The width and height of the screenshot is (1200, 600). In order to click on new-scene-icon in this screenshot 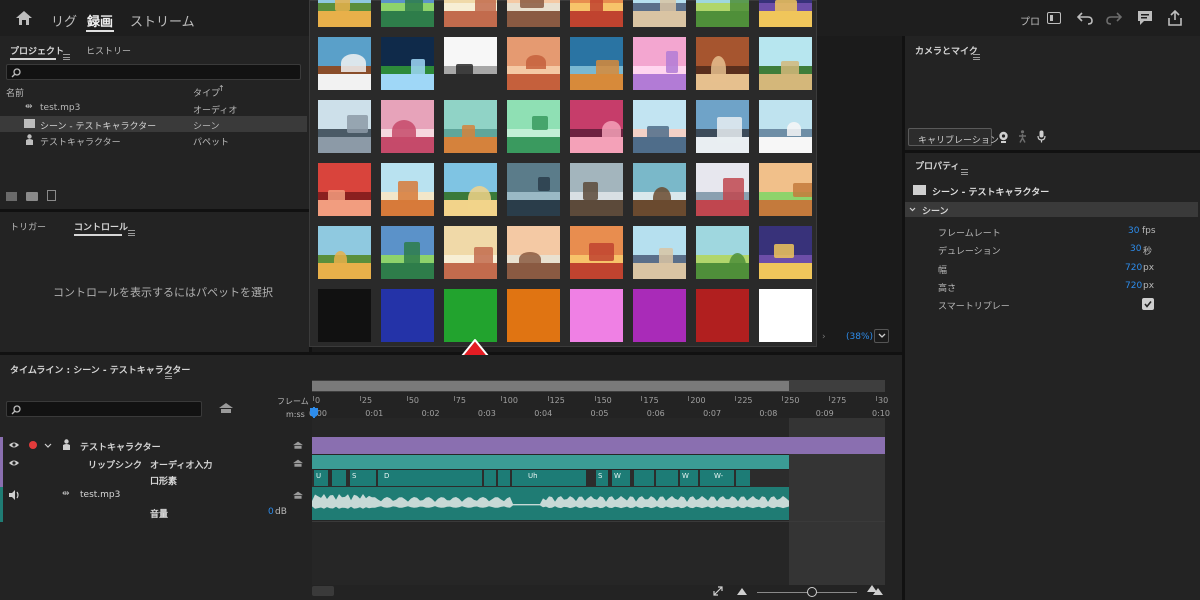, I will do `click(11, 196)`.